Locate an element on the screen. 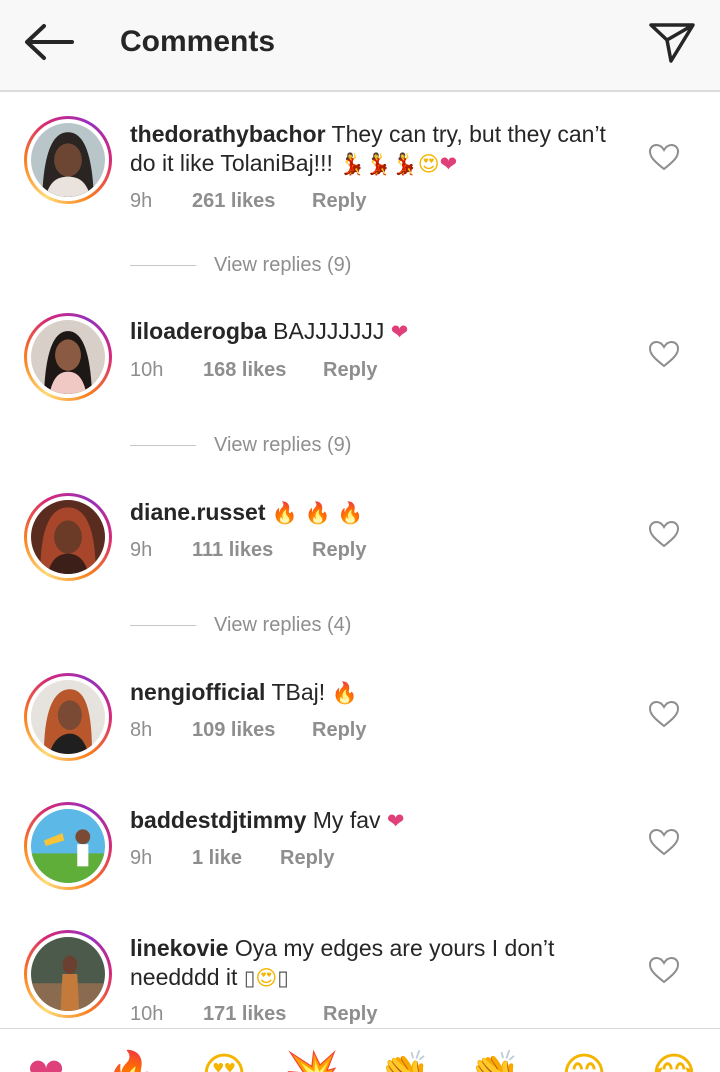 Image resolution: width=720 pixels, height=1072 pixels. back-button is located at coordinates (48, 42).